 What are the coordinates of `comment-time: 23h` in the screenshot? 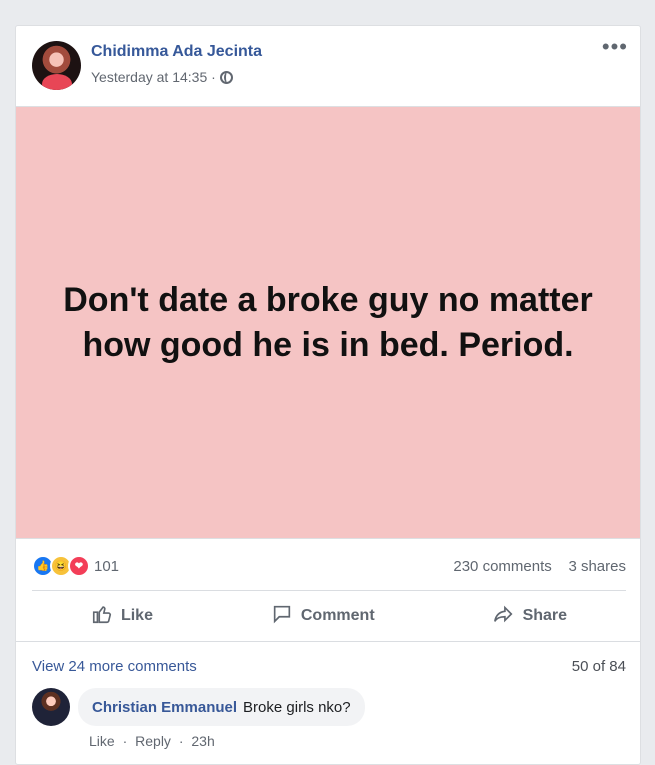 It's located at (202, 741).